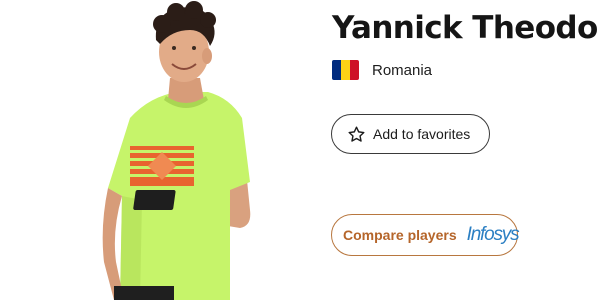 The image size is (600, 300). I want to click on player-country: Romania, so click(382, 70).